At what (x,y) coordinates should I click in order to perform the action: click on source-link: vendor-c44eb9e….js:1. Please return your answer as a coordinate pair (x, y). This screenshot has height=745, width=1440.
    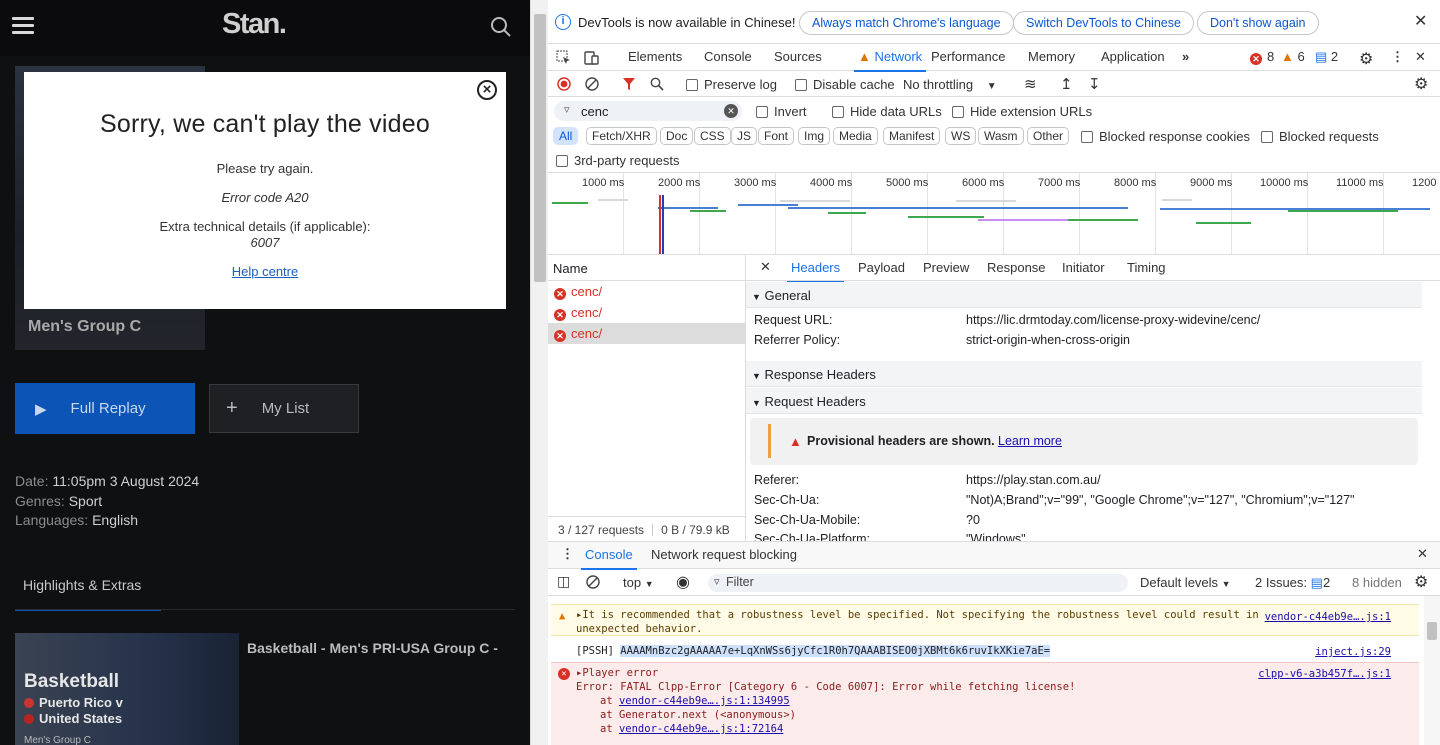
    Looking at the image, I should click on (1328, 617).